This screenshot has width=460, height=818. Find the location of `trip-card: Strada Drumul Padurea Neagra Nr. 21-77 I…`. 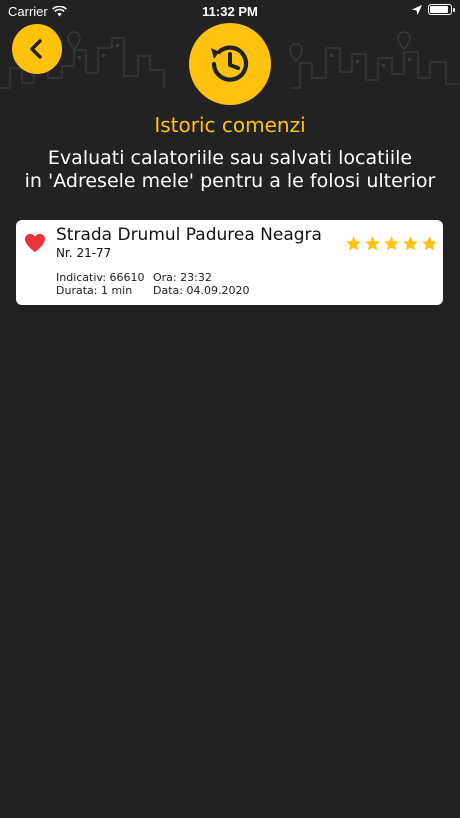

trip-card: Strada Drumul Padurea Neagra Nr. 21-77 I… is located at coordinates (229, 262).